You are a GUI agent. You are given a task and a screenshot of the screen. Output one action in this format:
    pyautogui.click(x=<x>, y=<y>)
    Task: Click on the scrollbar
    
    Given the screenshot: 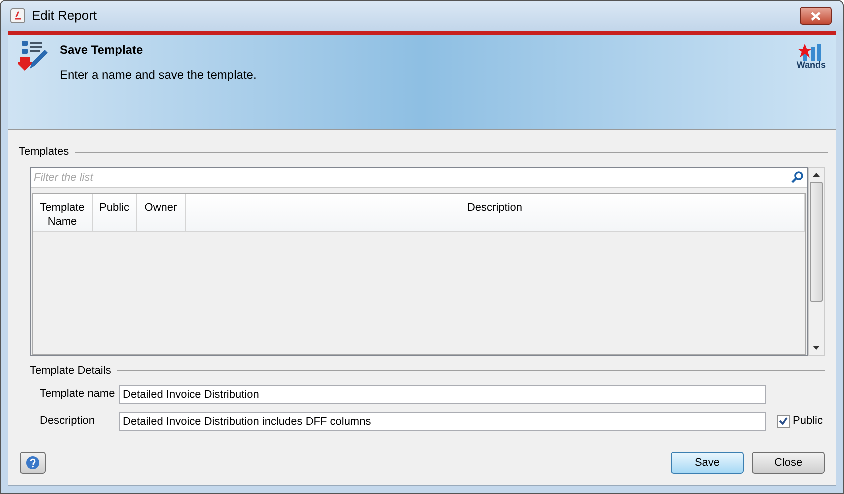 What is the action you would take?
    pyautogui.click(x=816, y=261)
    